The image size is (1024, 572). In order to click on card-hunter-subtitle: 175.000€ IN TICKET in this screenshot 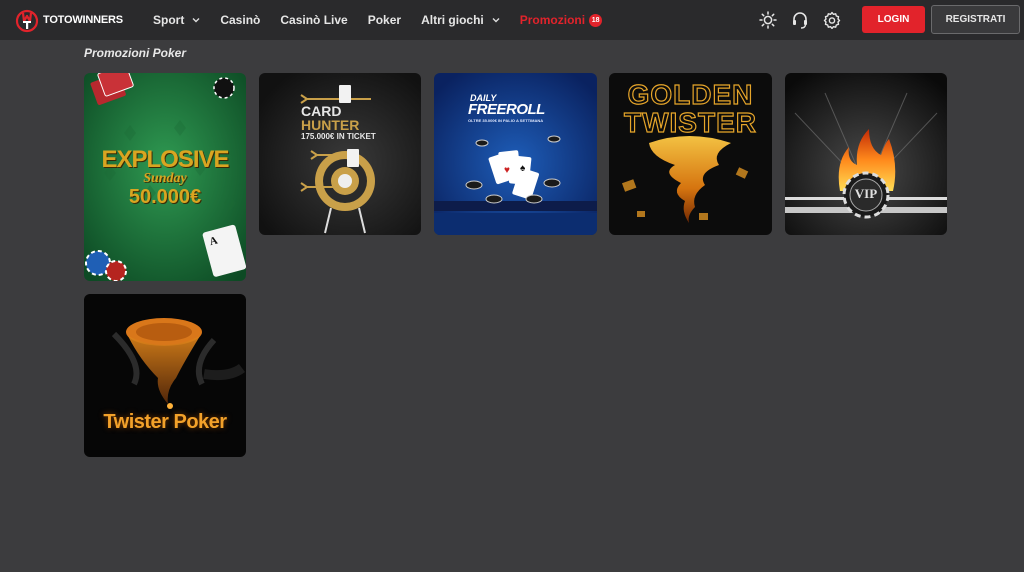, I will do `click(338, 136)`.